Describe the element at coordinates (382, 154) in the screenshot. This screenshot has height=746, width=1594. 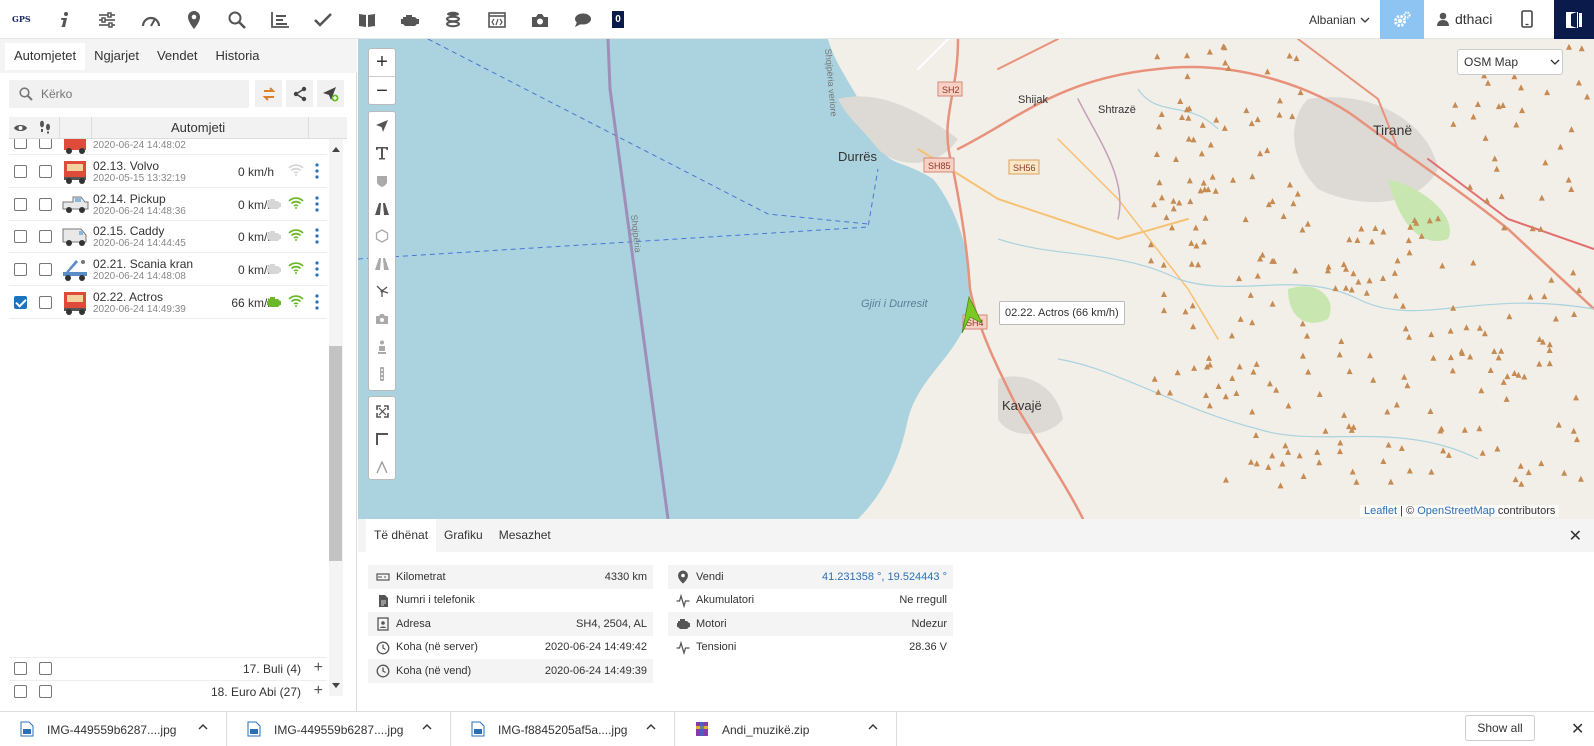
I see `text-tool-icon` at that location.